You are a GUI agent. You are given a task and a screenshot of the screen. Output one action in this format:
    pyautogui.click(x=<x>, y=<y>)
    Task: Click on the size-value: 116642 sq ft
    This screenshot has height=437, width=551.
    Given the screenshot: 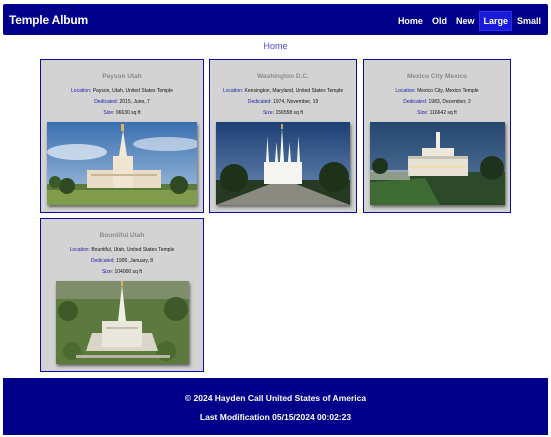 What is the action you would take?
    pyautogui.click(x=443, y=113)
    